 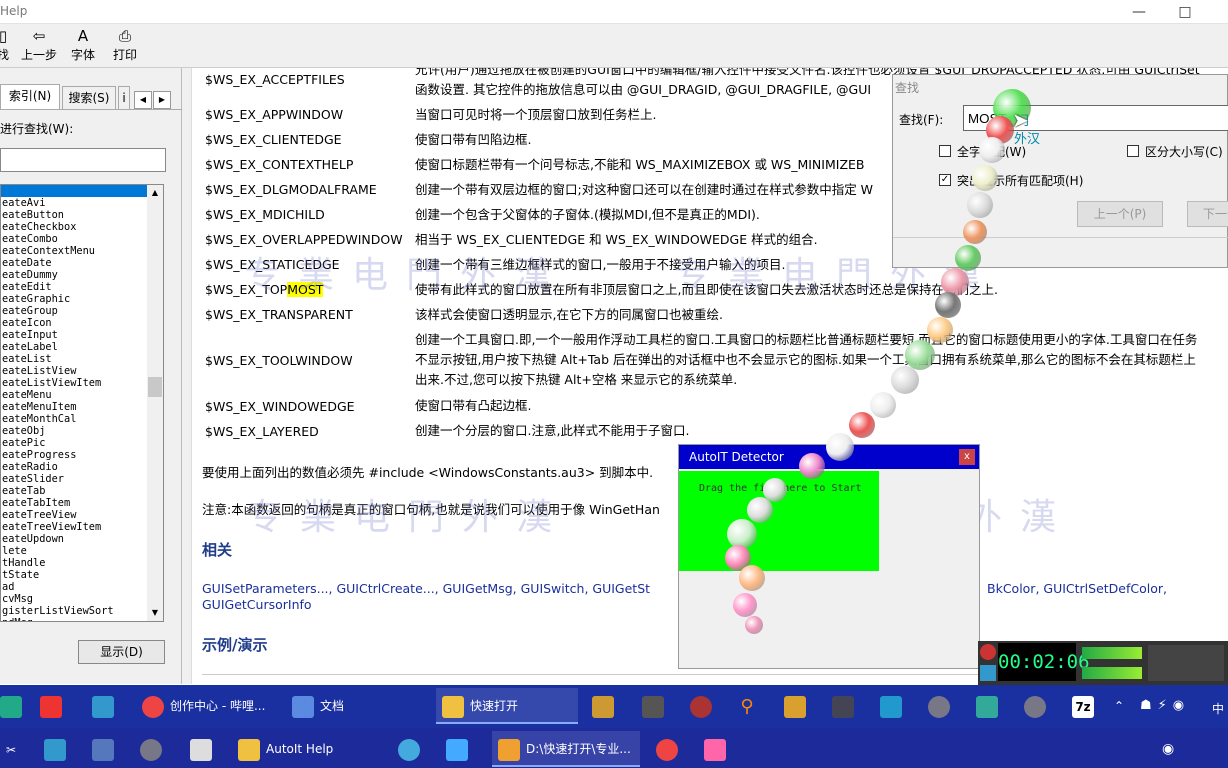 What do you see at coordinates (74, 239) in the screenshot?
I see `index-list-item: eateCombo` at bounding box center [74, 239].